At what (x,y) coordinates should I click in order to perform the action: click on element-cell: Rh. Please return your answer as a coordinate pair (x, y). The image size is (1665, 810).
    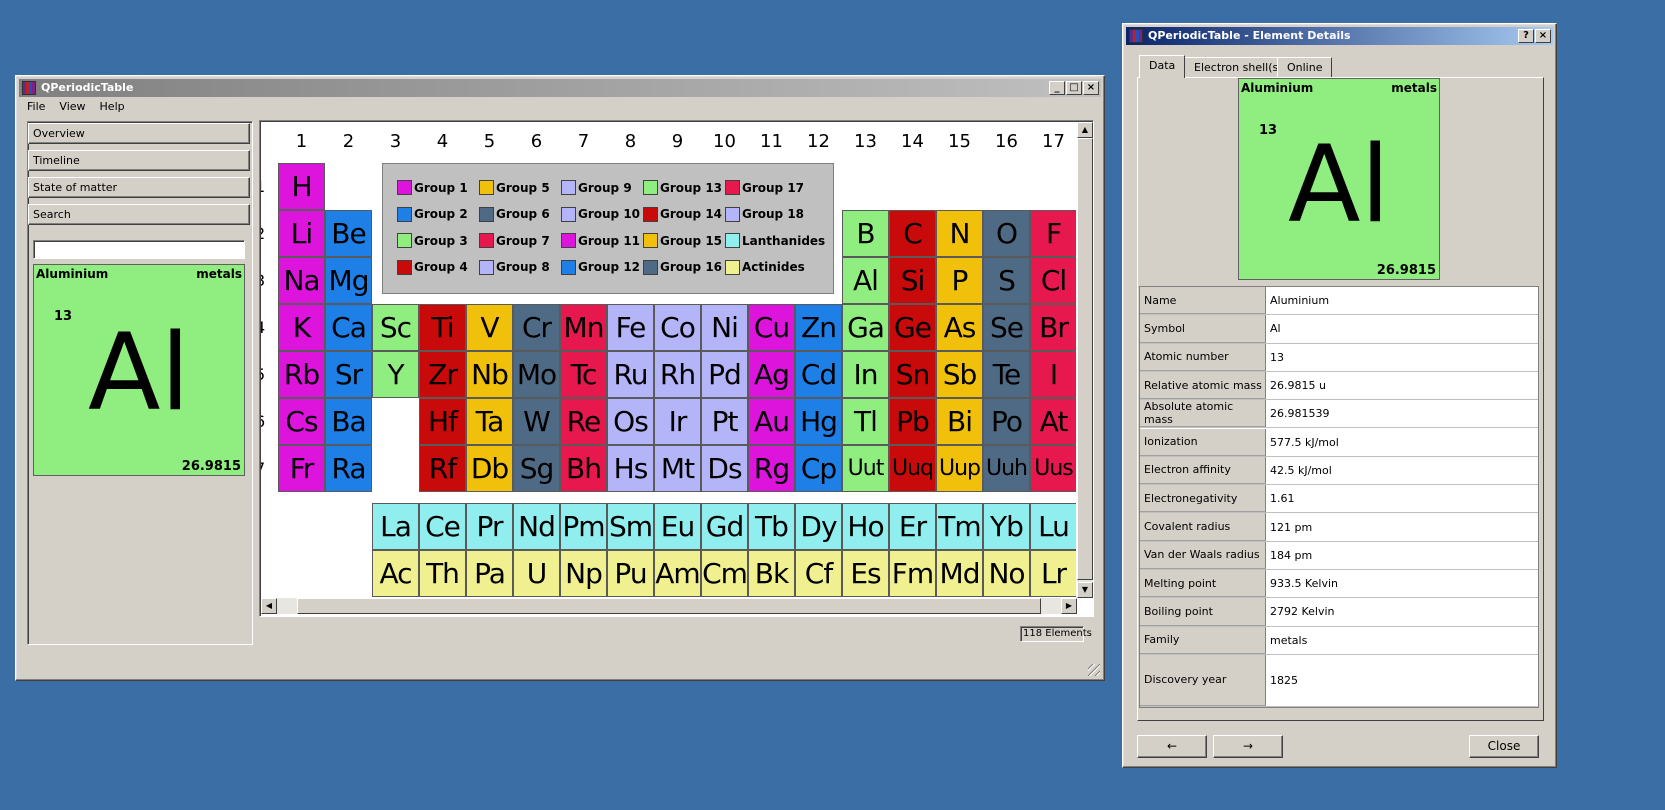
    Looking at the image, I should click on (677, 374).